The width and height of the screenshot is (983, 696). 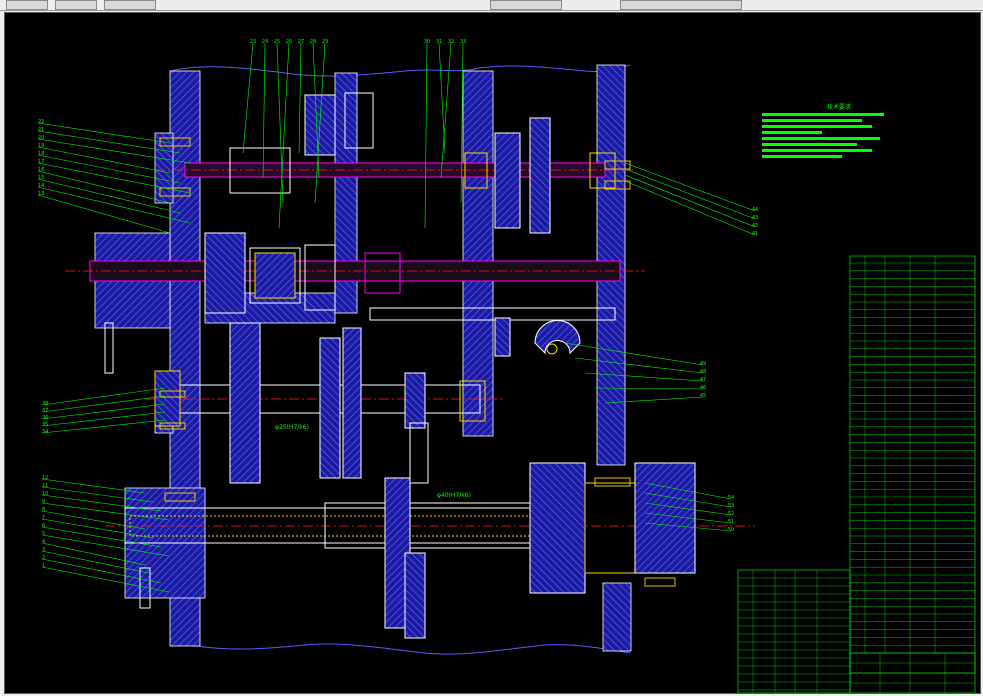 I want to click on callout-left-upper: 14, so click(x=41, y=186).